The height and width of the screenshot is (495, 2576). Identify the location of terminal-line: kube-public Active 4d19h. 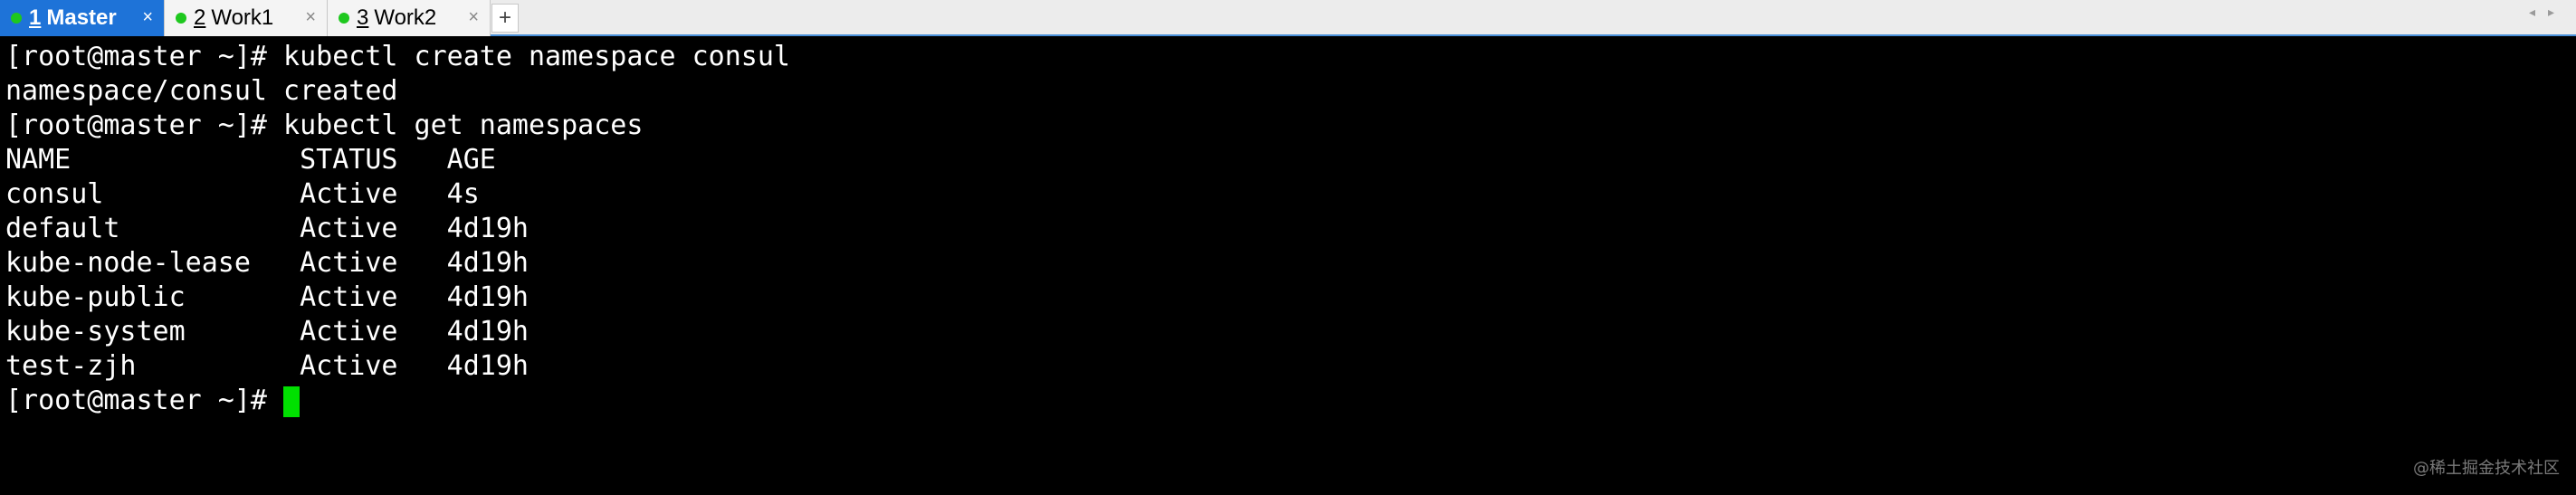
(267, 297).